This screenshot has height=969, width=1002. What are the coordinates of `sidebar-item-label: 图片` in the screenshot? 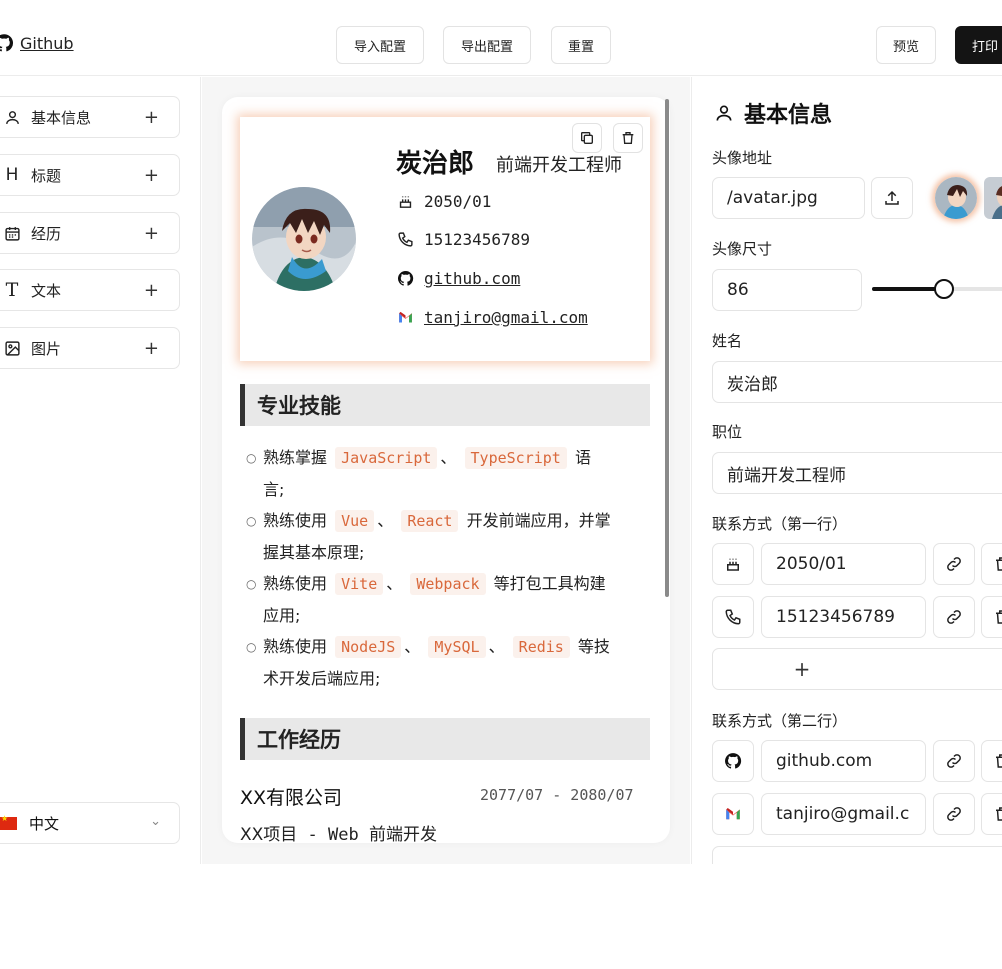 It's located at (46, 348).